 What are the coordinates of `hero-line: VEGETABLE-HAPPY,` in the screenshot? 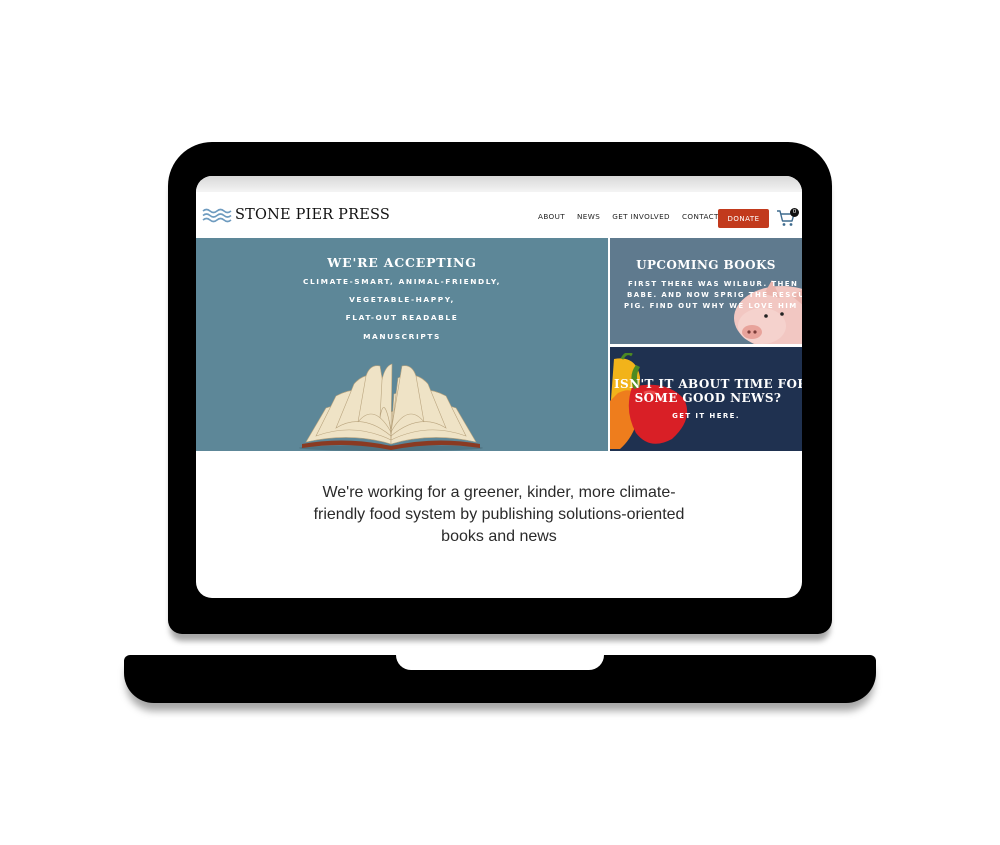 It's located at (402, 299).